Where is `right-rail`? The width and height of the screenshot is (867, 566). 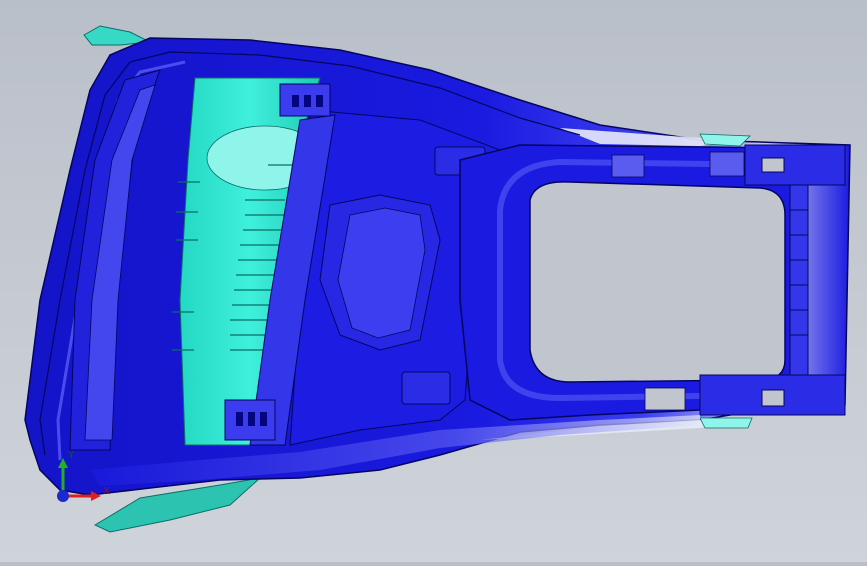 right-rail is located at coordinates (799, 280).